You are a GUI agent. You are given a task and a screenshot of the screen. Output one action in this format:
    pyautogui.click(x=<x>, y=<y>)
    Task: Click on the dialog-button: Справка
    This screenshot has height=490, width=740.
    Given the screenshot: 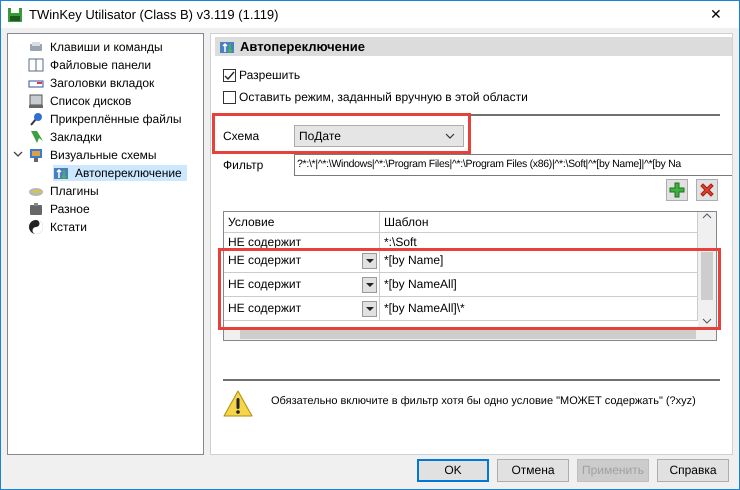 What is the action you would take?
    pyautogui.click(x=693, y=470)
    